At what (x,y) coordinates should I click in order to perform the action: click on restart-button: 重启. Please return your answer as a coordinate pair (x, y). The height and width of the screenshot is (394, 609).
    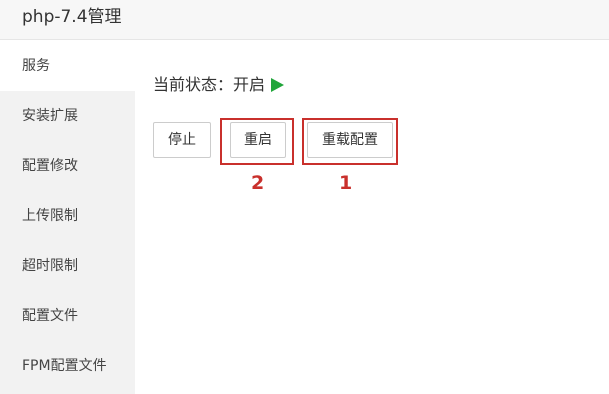
    Looking at the image, I should click on (258, 140).